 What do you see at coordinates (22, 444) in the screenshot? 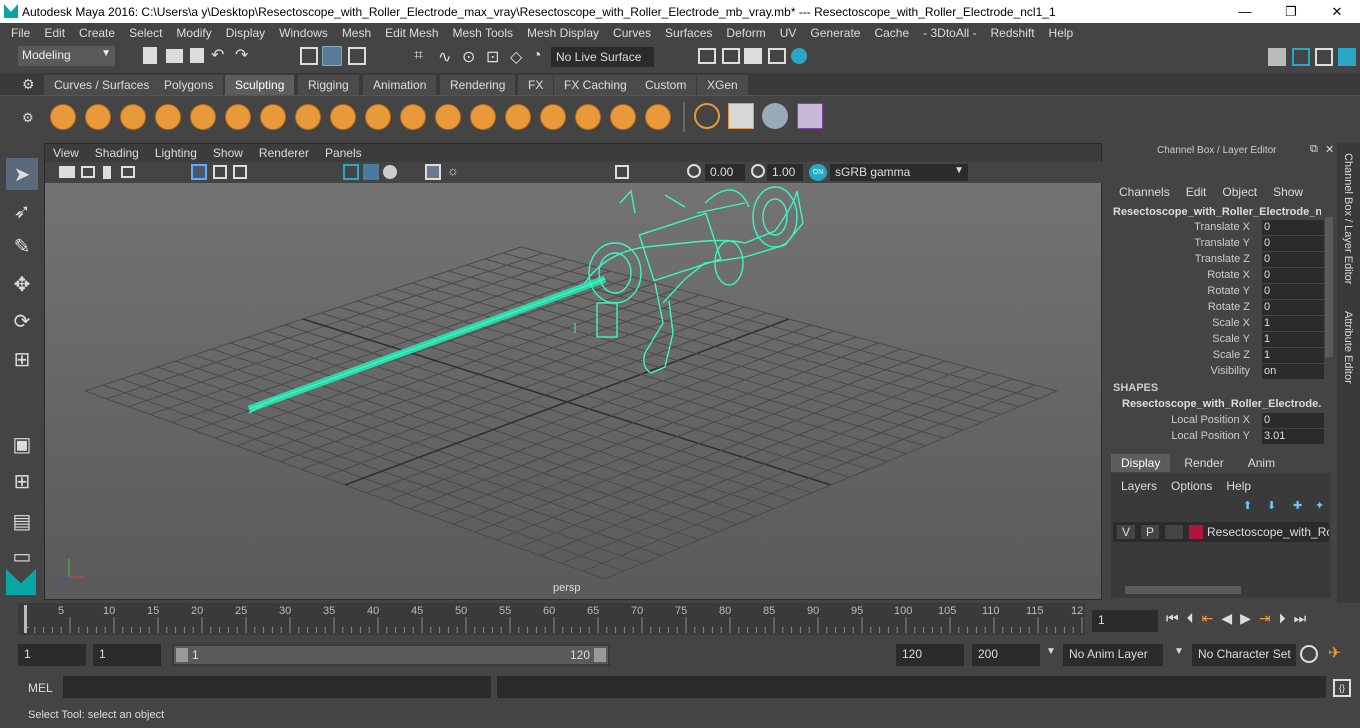
I see `single-pane-layout-icon: ▣` at bounding box center [22, 444].